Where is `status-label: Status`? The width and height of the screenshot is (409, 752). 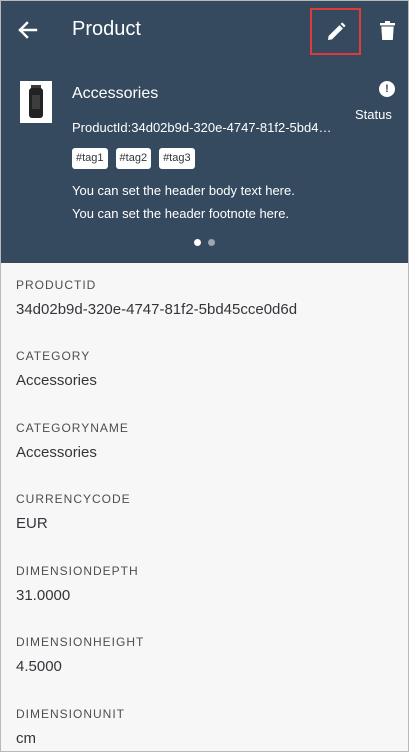 status-label: Status is located at coordinates (373, 114).